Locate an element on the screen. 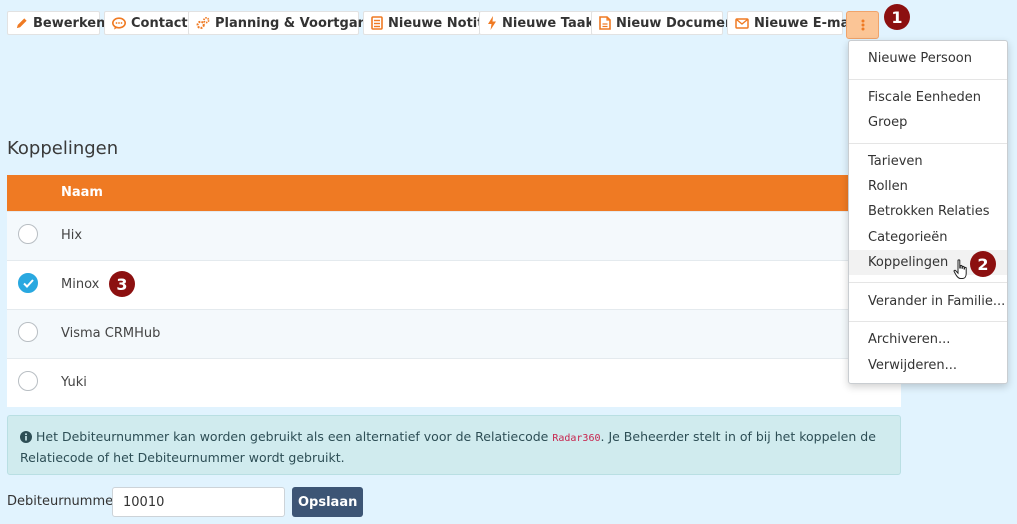 This screenshot has height=524, width=1017. vertical-ellipsis-icon is located at coordinates (863, 25).